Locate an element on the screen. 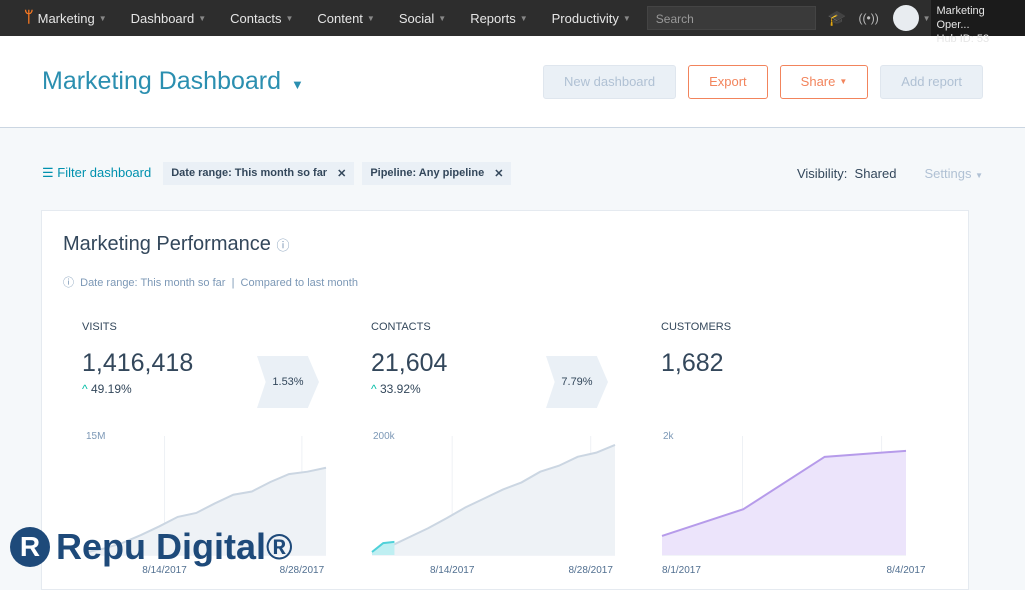 The height and width of the screenshot is (590, 1025). y-axis-max-label: 2k is located at coordinates (669, 436).